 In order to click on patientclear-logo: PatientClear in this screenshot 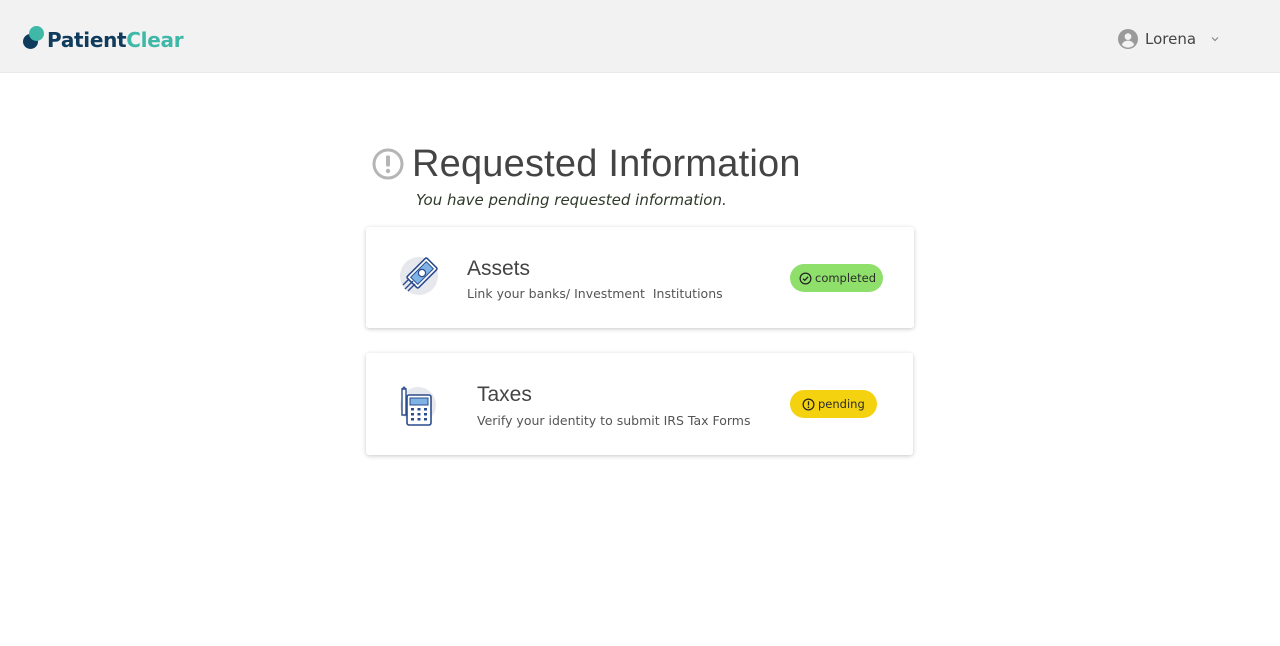, I will do `click(103, 39)`.